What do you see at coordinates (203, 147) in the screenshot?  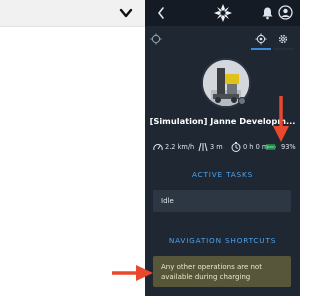 I see `distance-icon` at bounding box center [203, 147].